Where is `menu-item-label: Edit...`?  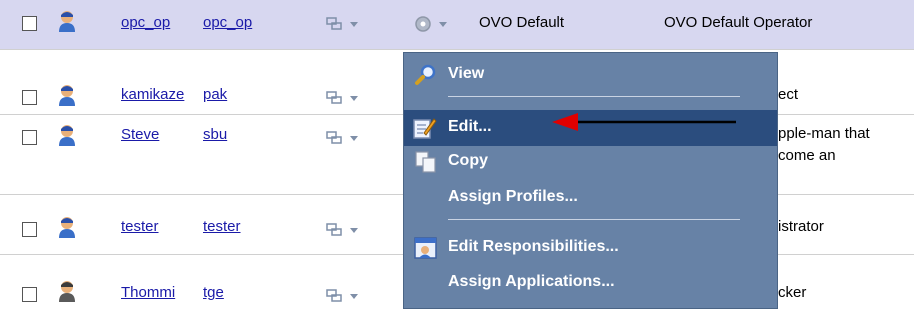 menu-item-label: Edit... is located at coordinates (470, 126).